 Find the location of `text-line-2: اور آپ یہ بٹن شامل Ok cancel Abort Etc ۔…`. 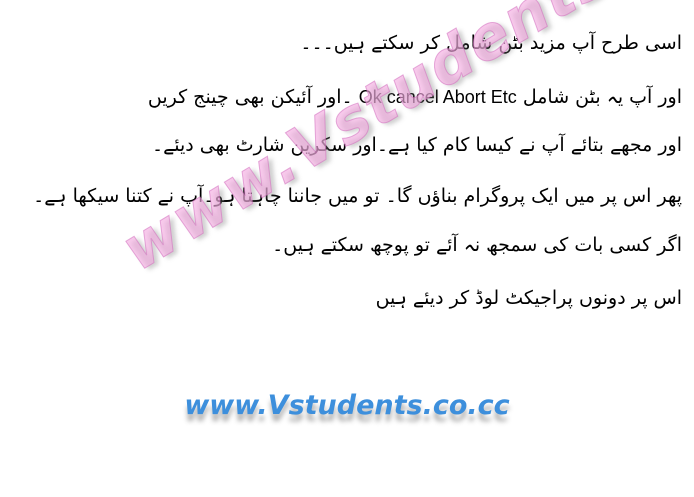

text-line-2: اور آپ یہ بٹن شامل Ok cancel Abort Etc ۔… is located at coordinates (415, 97).